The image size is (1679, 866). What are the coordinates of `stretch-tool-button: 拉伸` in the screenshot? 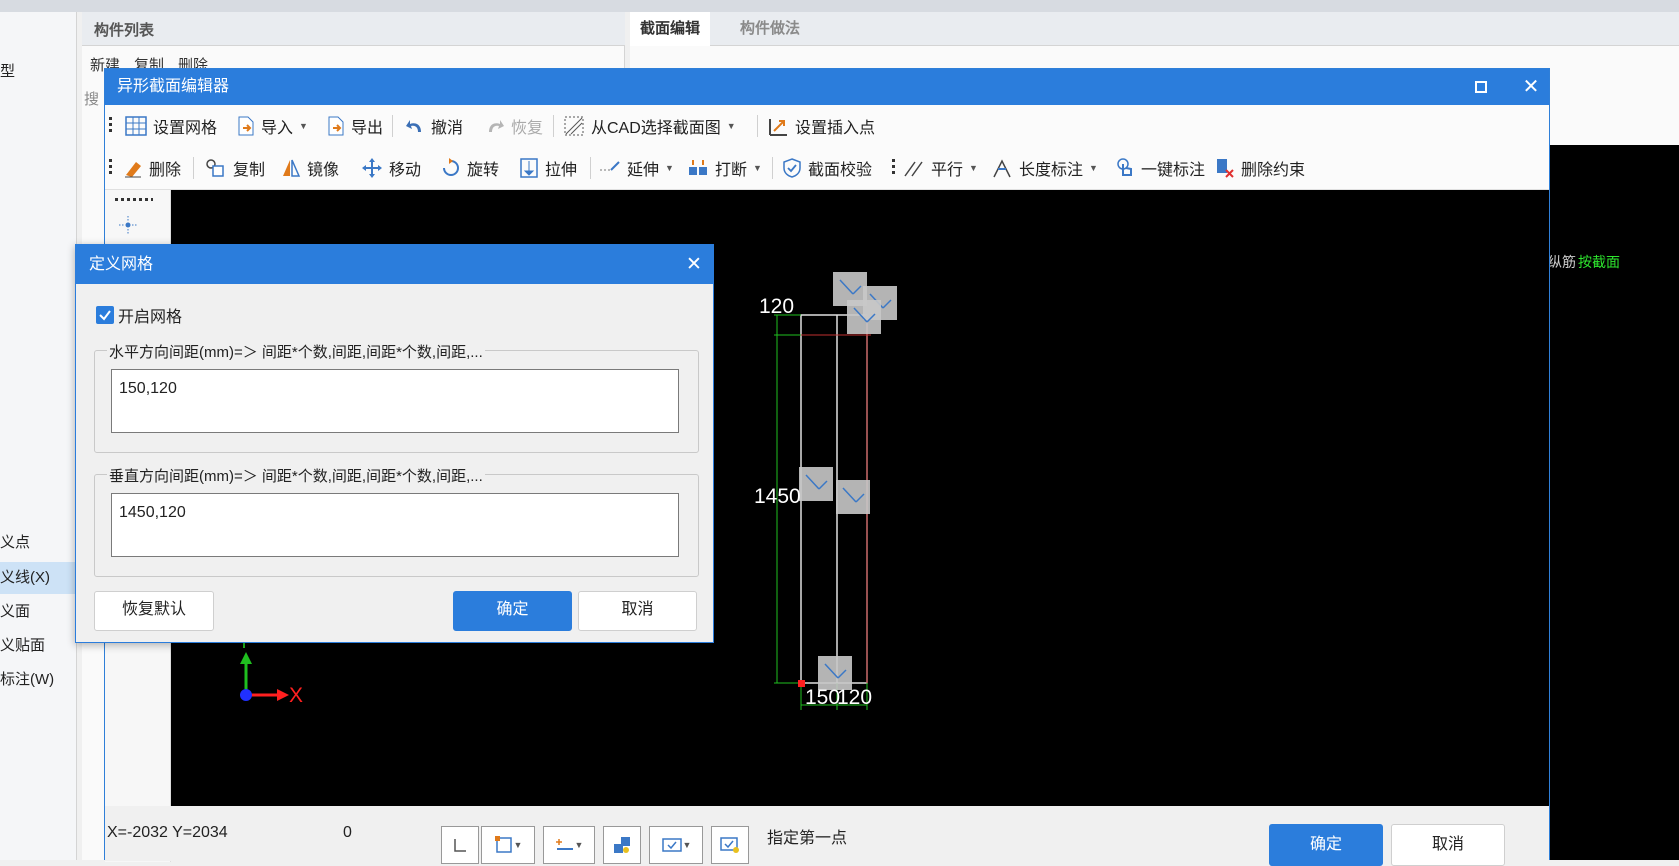 It's located at (548, 168).